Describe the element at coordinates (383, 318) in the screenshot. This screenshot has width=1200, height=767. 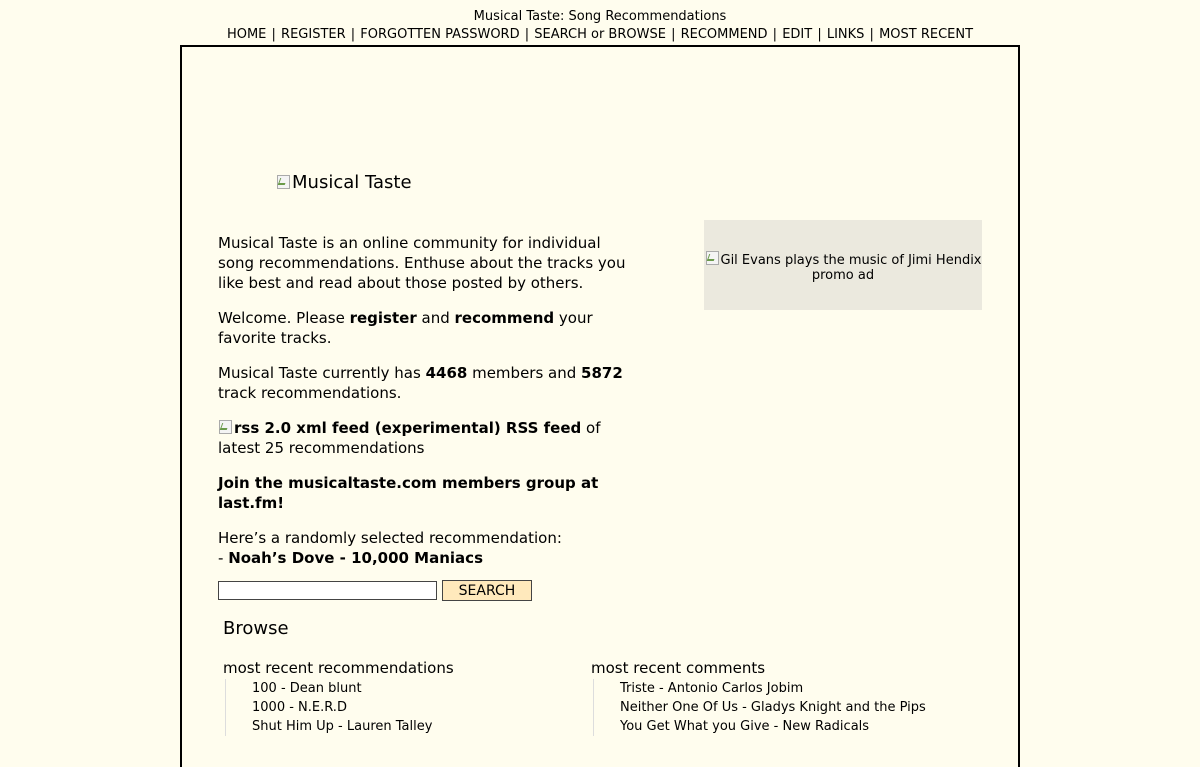
I see `register-link: register` at that location.